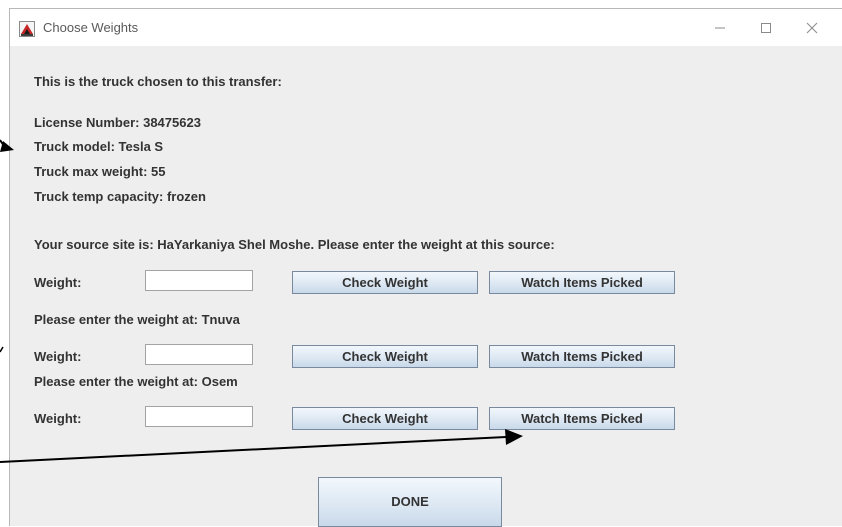  Describe the element at coordinates (514, 437) in the screenshot. I see `arrow-head-bottom-icon` at that location.